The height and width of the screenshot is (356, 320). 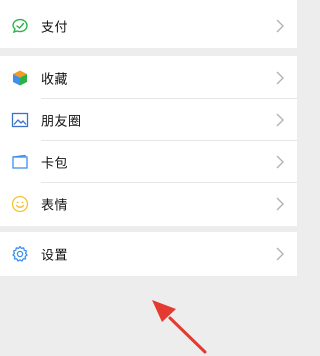 What do you see at coordinates (55, 28) in the screenshot?
I see `menu-item-pay-label: 支付` at bounding box center [55, 28].